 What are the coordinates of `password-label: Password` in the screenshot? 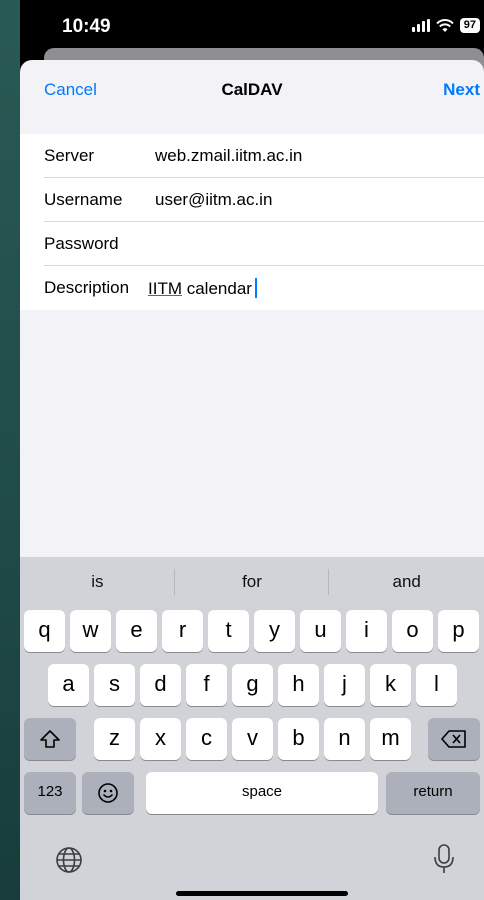 It's located at (81, 243).